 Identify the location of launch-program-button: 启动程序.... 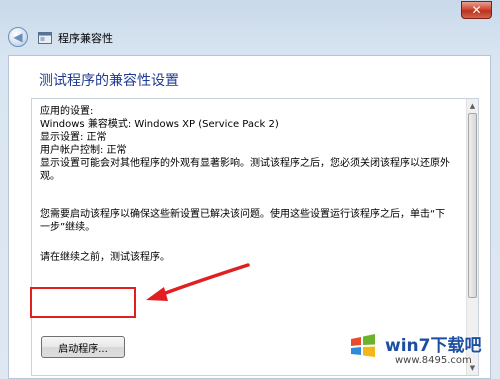
(83, 347).